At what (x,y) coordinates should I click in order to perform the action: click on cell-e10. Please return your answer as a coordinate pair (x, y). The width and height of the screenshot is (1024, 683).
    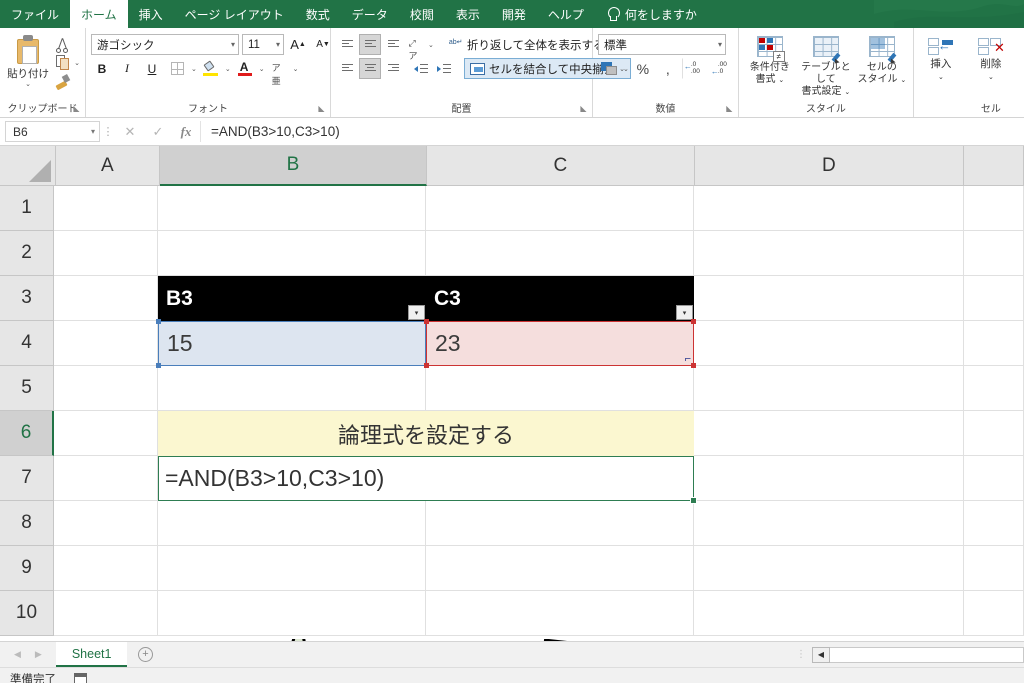
    Looking at the image, I should click on (994, 613).